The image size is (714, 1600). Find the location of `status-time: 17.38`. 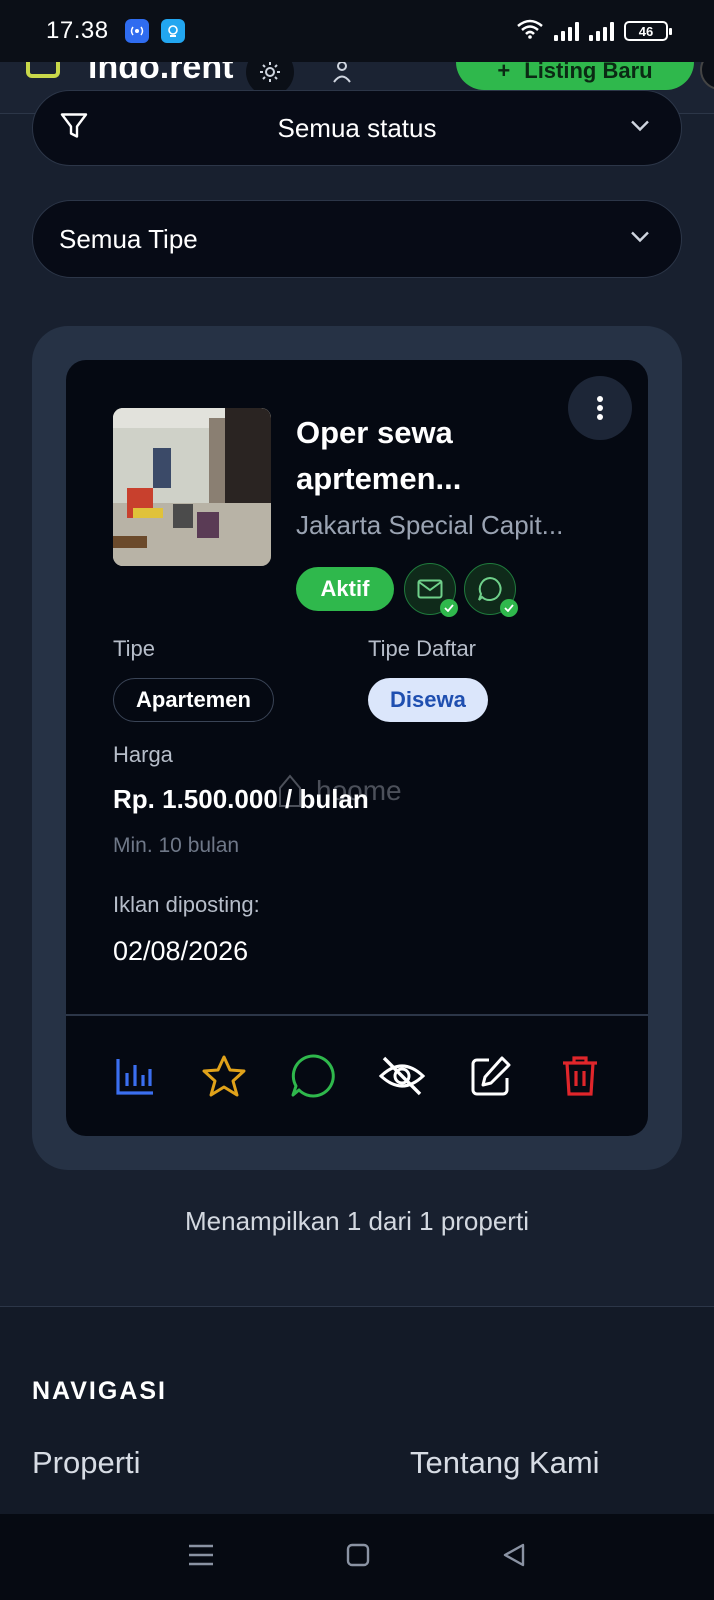

status-time: 17.38 is located at coordinates (77, 30).